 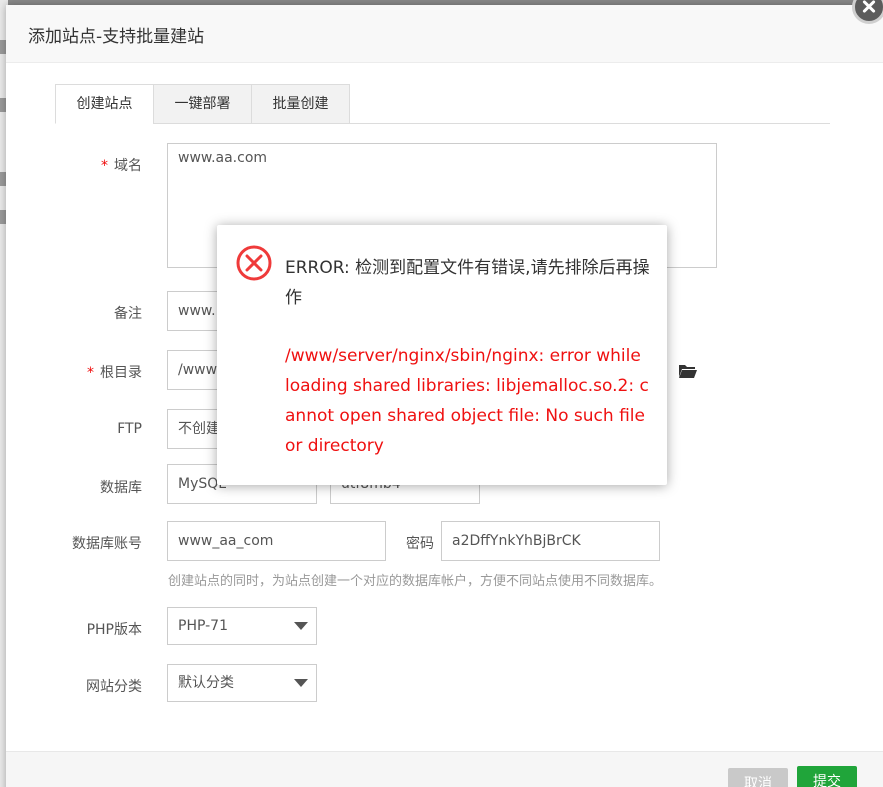 What do you see at coordinates (114, 630) in the screenshot?
I see `php-version-label: PHP版本` at bounding box center [114, 630].